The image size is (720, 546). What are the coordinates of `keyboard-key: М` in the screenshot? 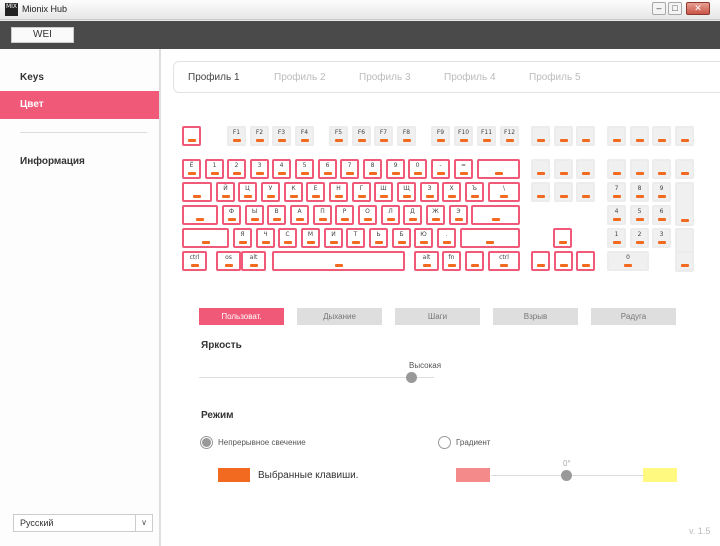 It's located at (310, 238).